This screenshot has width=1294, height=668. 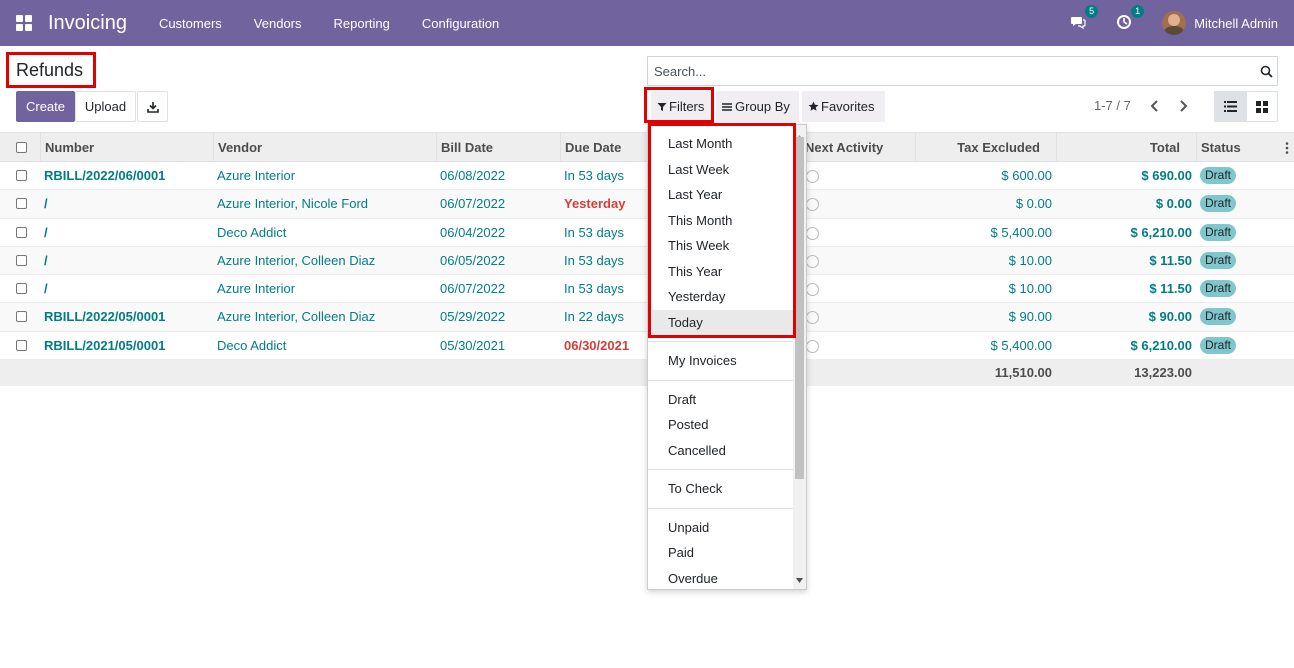 I want to click on filter-last-year: Last Year, so click(x=695, y=194).